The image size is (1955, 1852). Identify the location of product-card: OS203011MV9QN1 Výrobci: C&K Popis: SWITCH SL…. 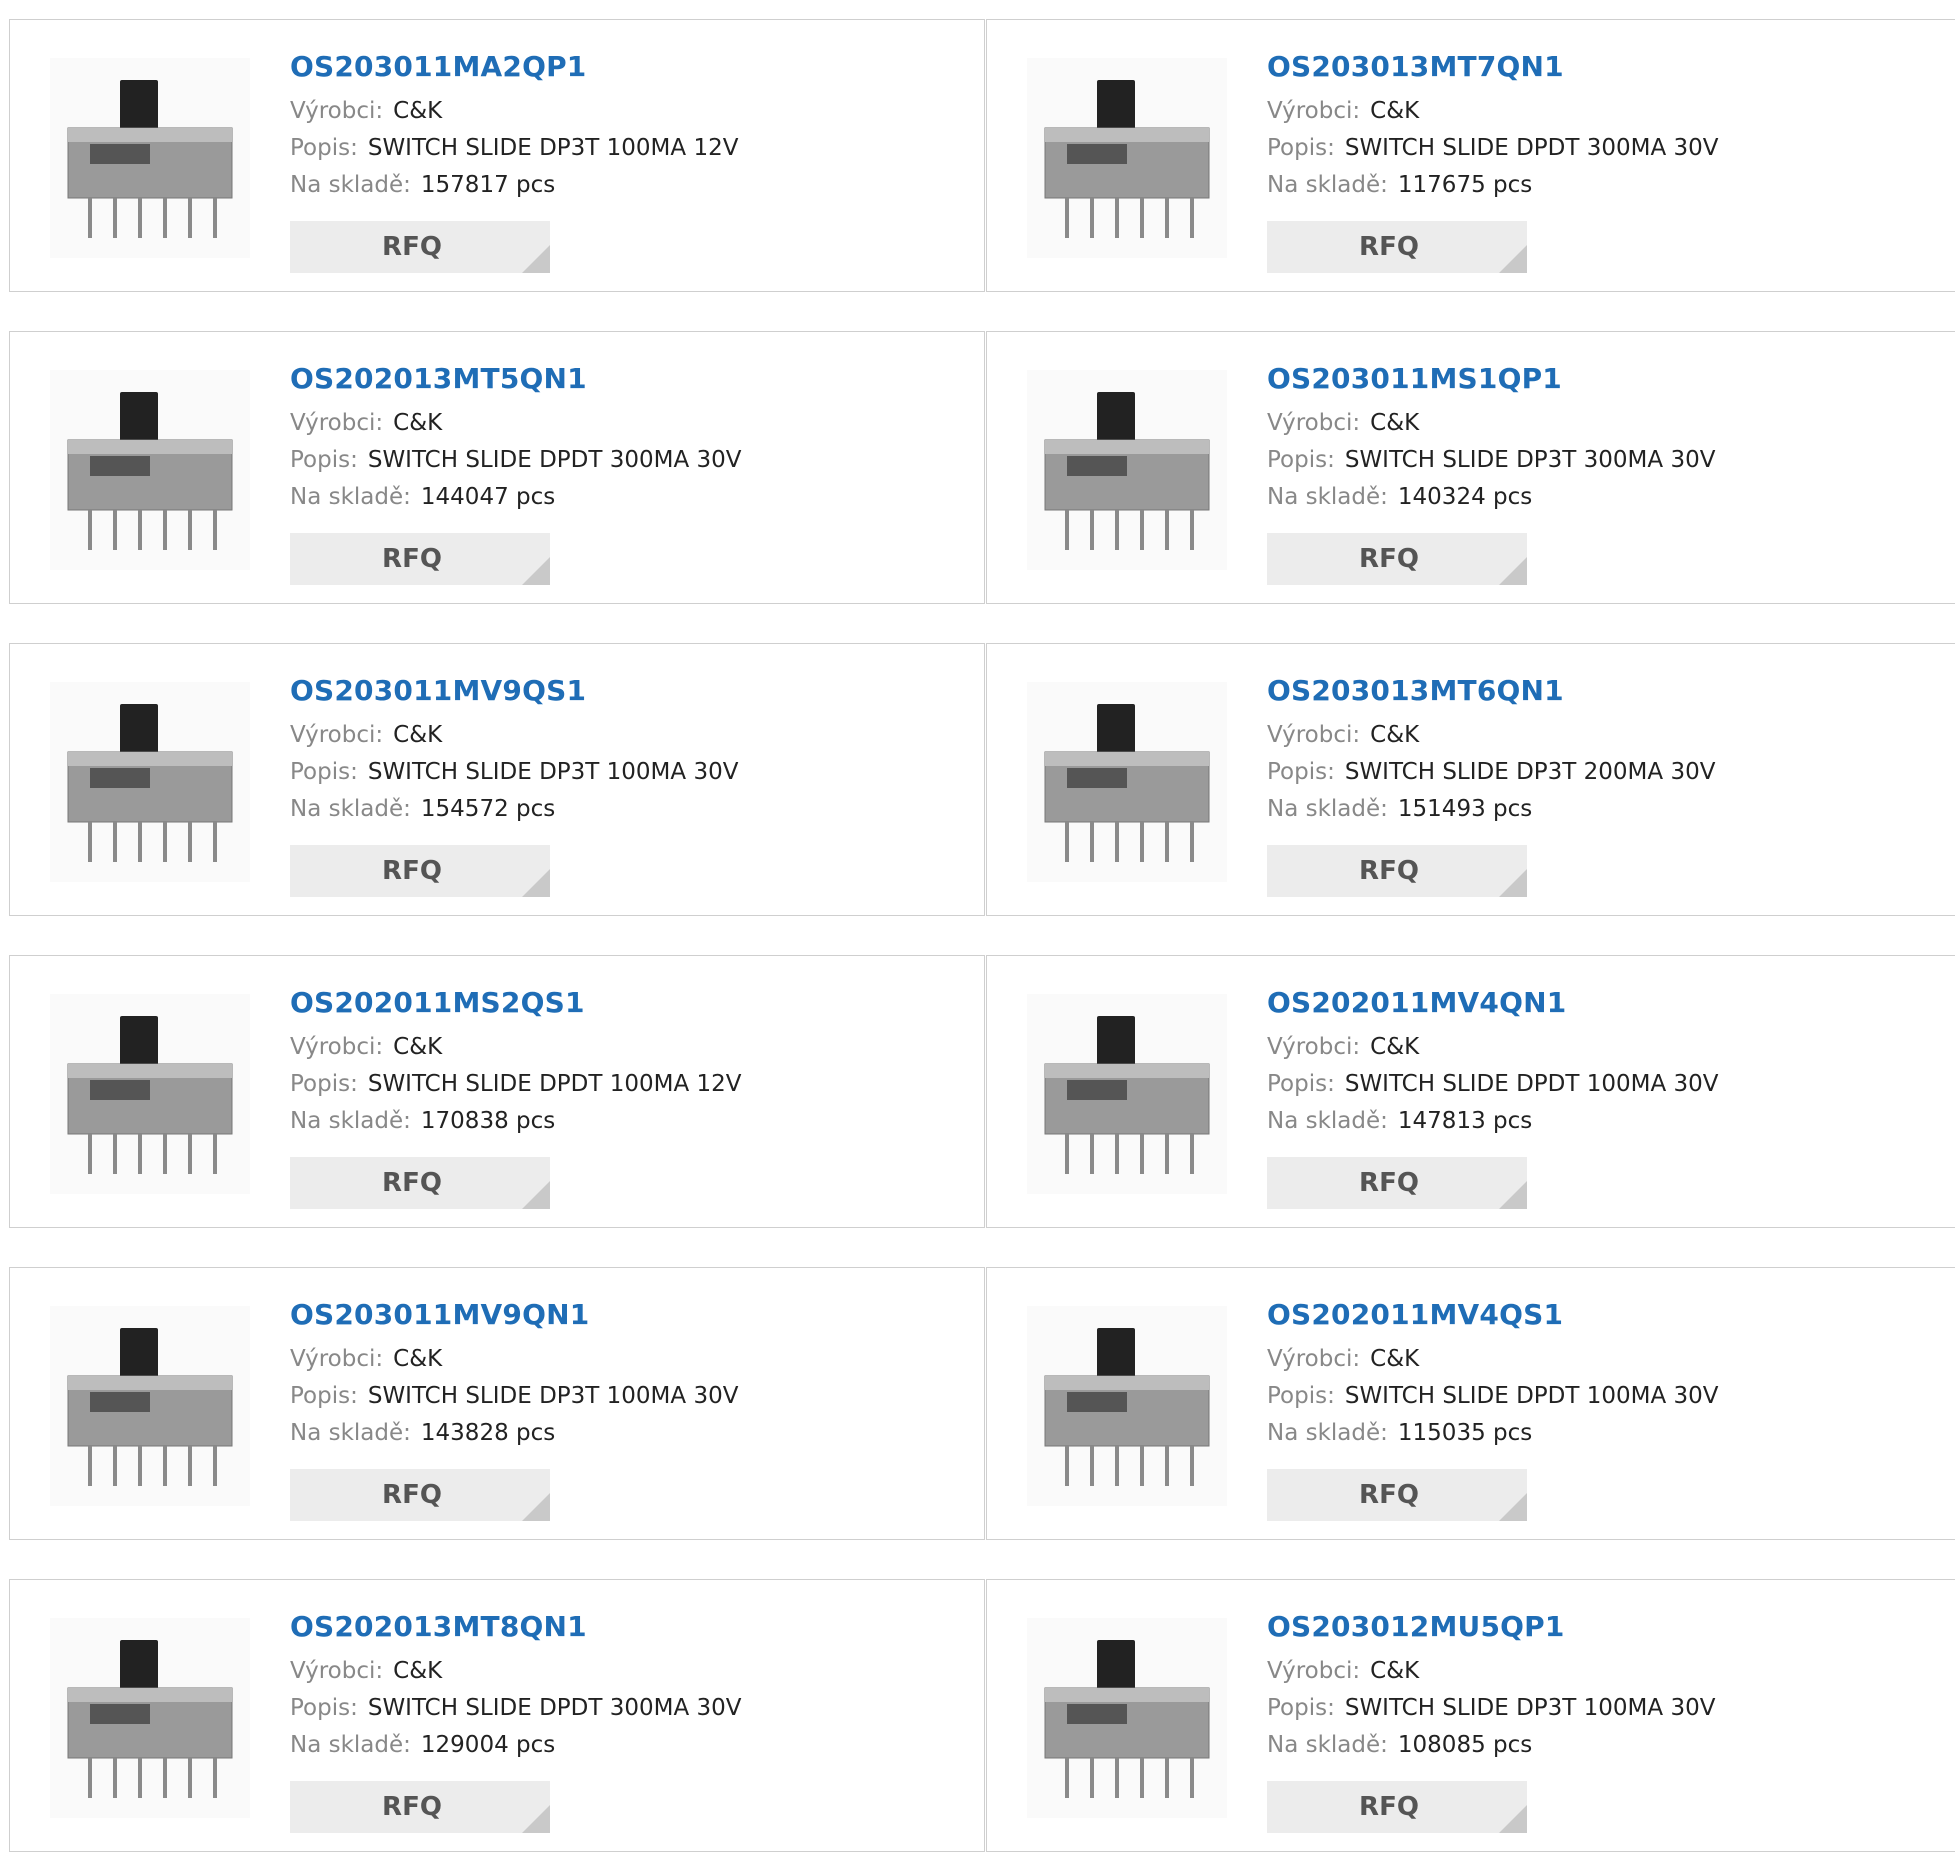
(497, 1403).